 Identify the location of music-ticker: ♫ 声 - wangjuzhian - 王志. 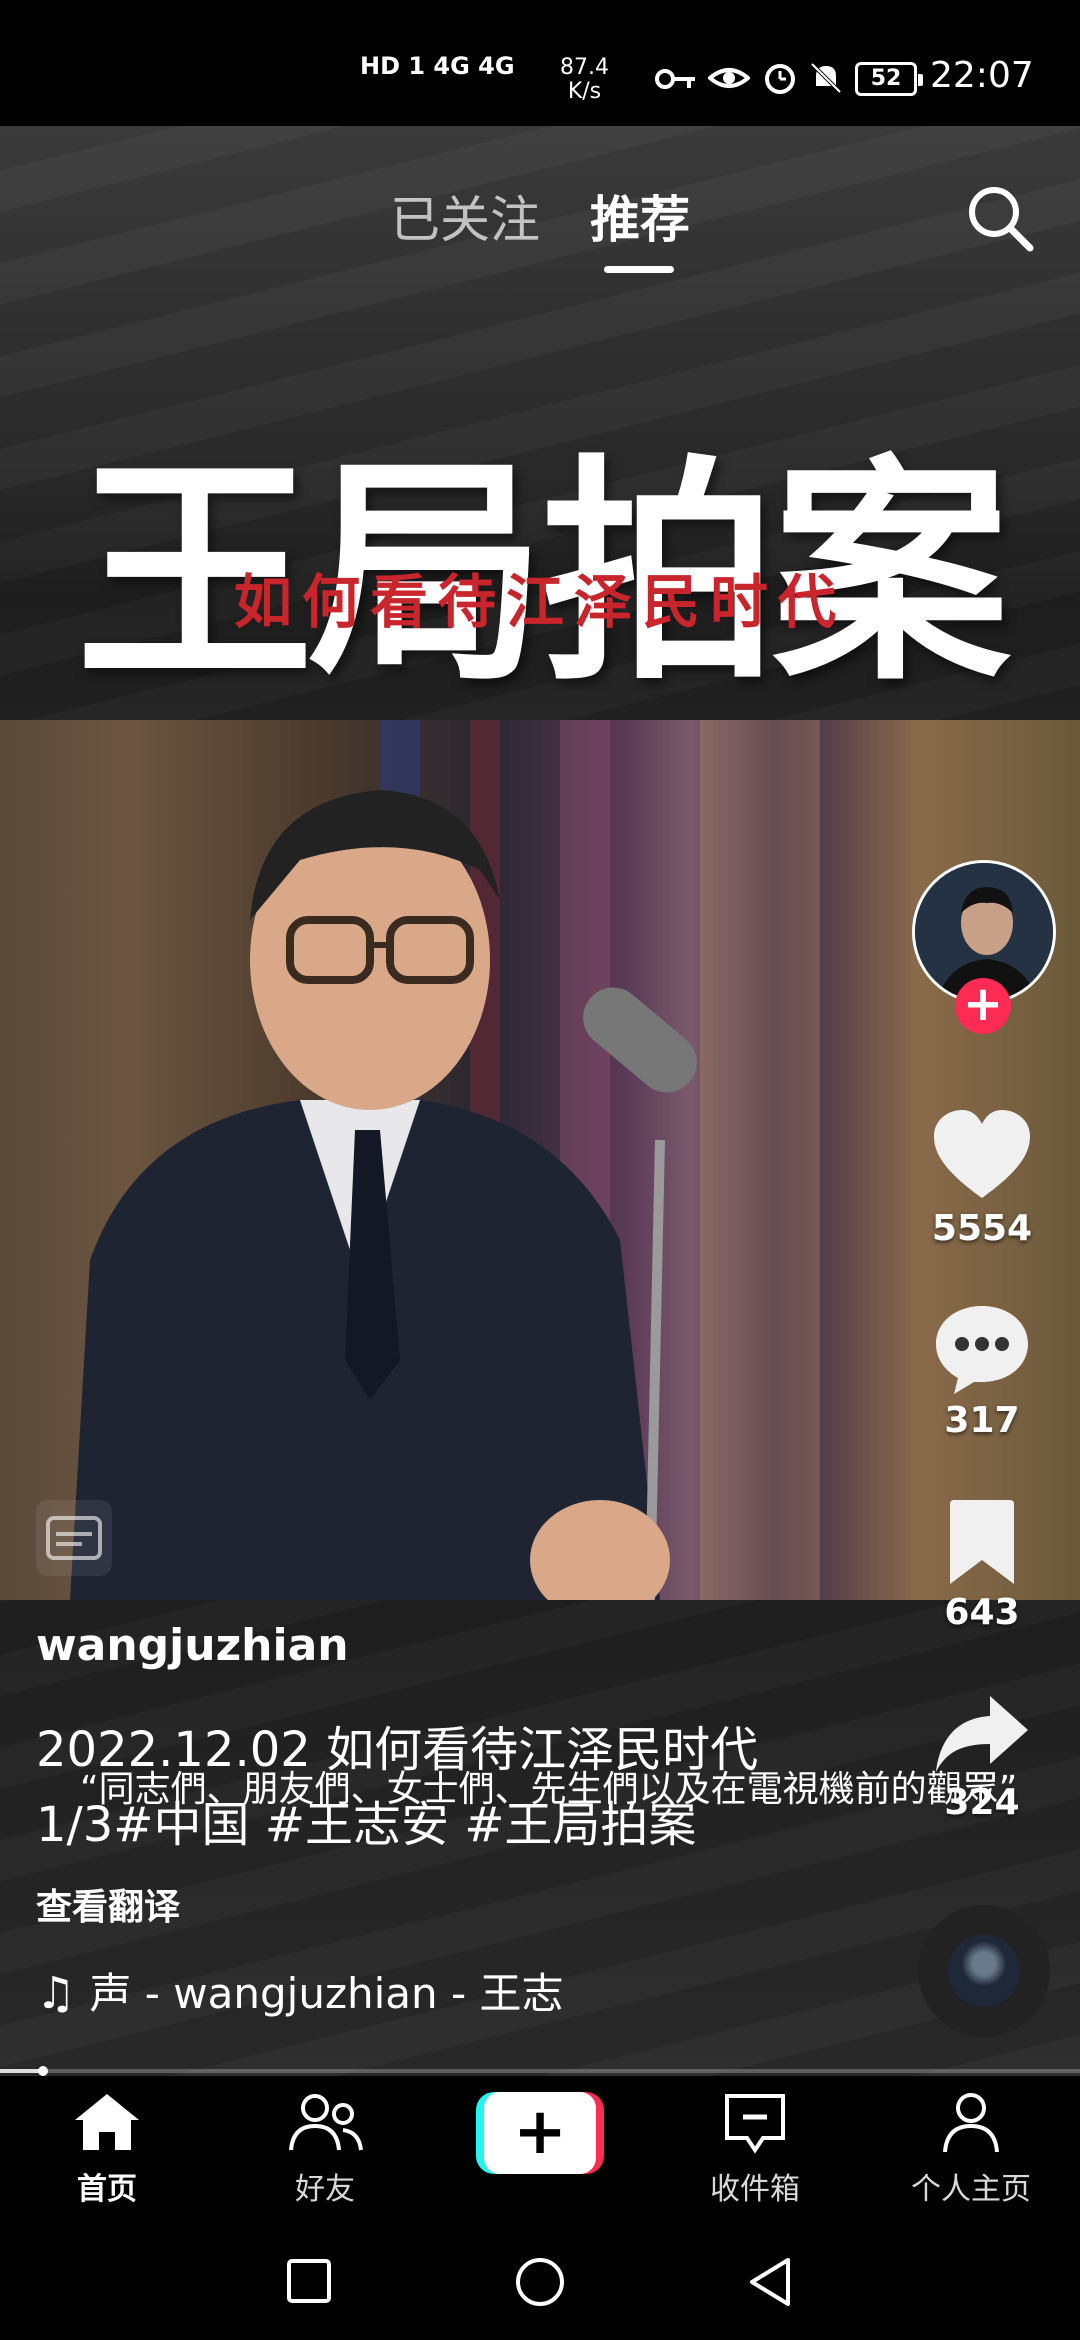
(316, 1990).